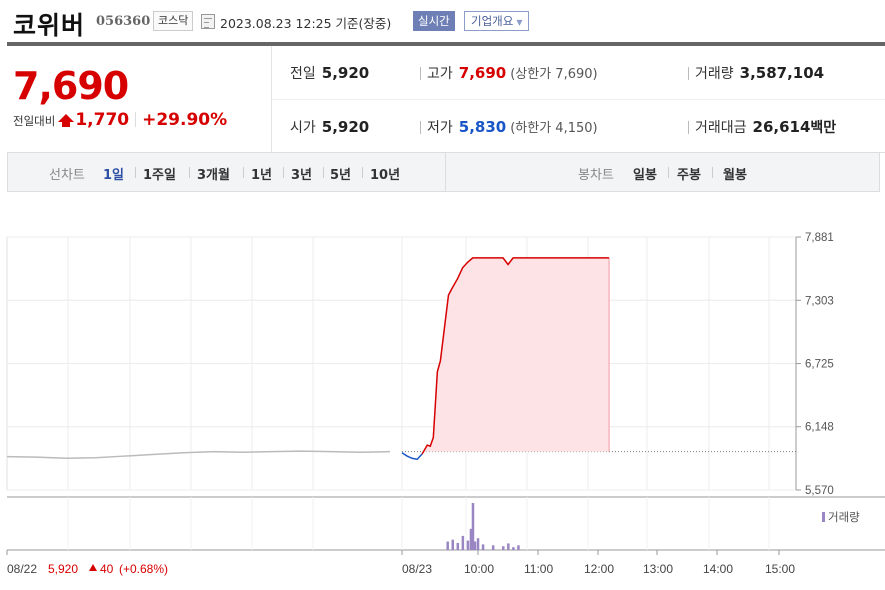  What do you see at coordinates (34, 121) in the screenshot?
I see `change-label: 전일대비` at bounding box center [34, 121].